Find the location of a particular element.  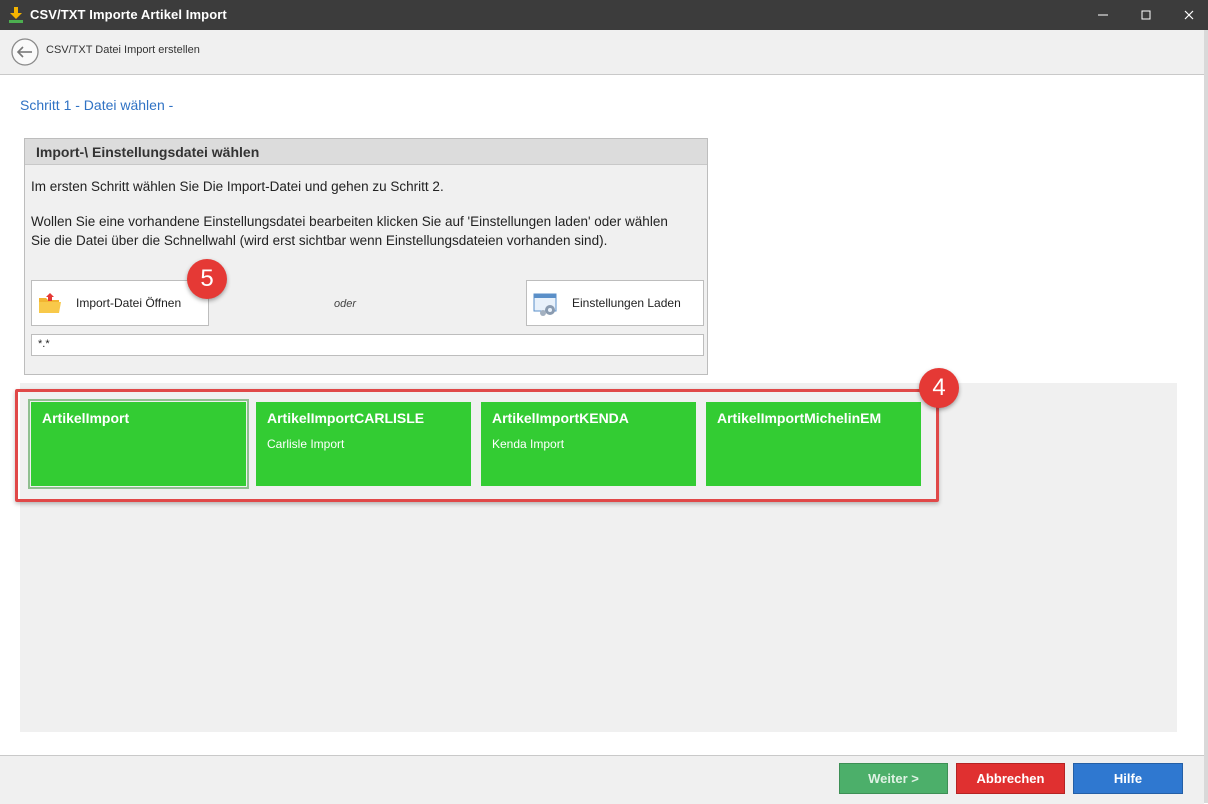

next-button: Weiter > is located at coordinates (893, 778).